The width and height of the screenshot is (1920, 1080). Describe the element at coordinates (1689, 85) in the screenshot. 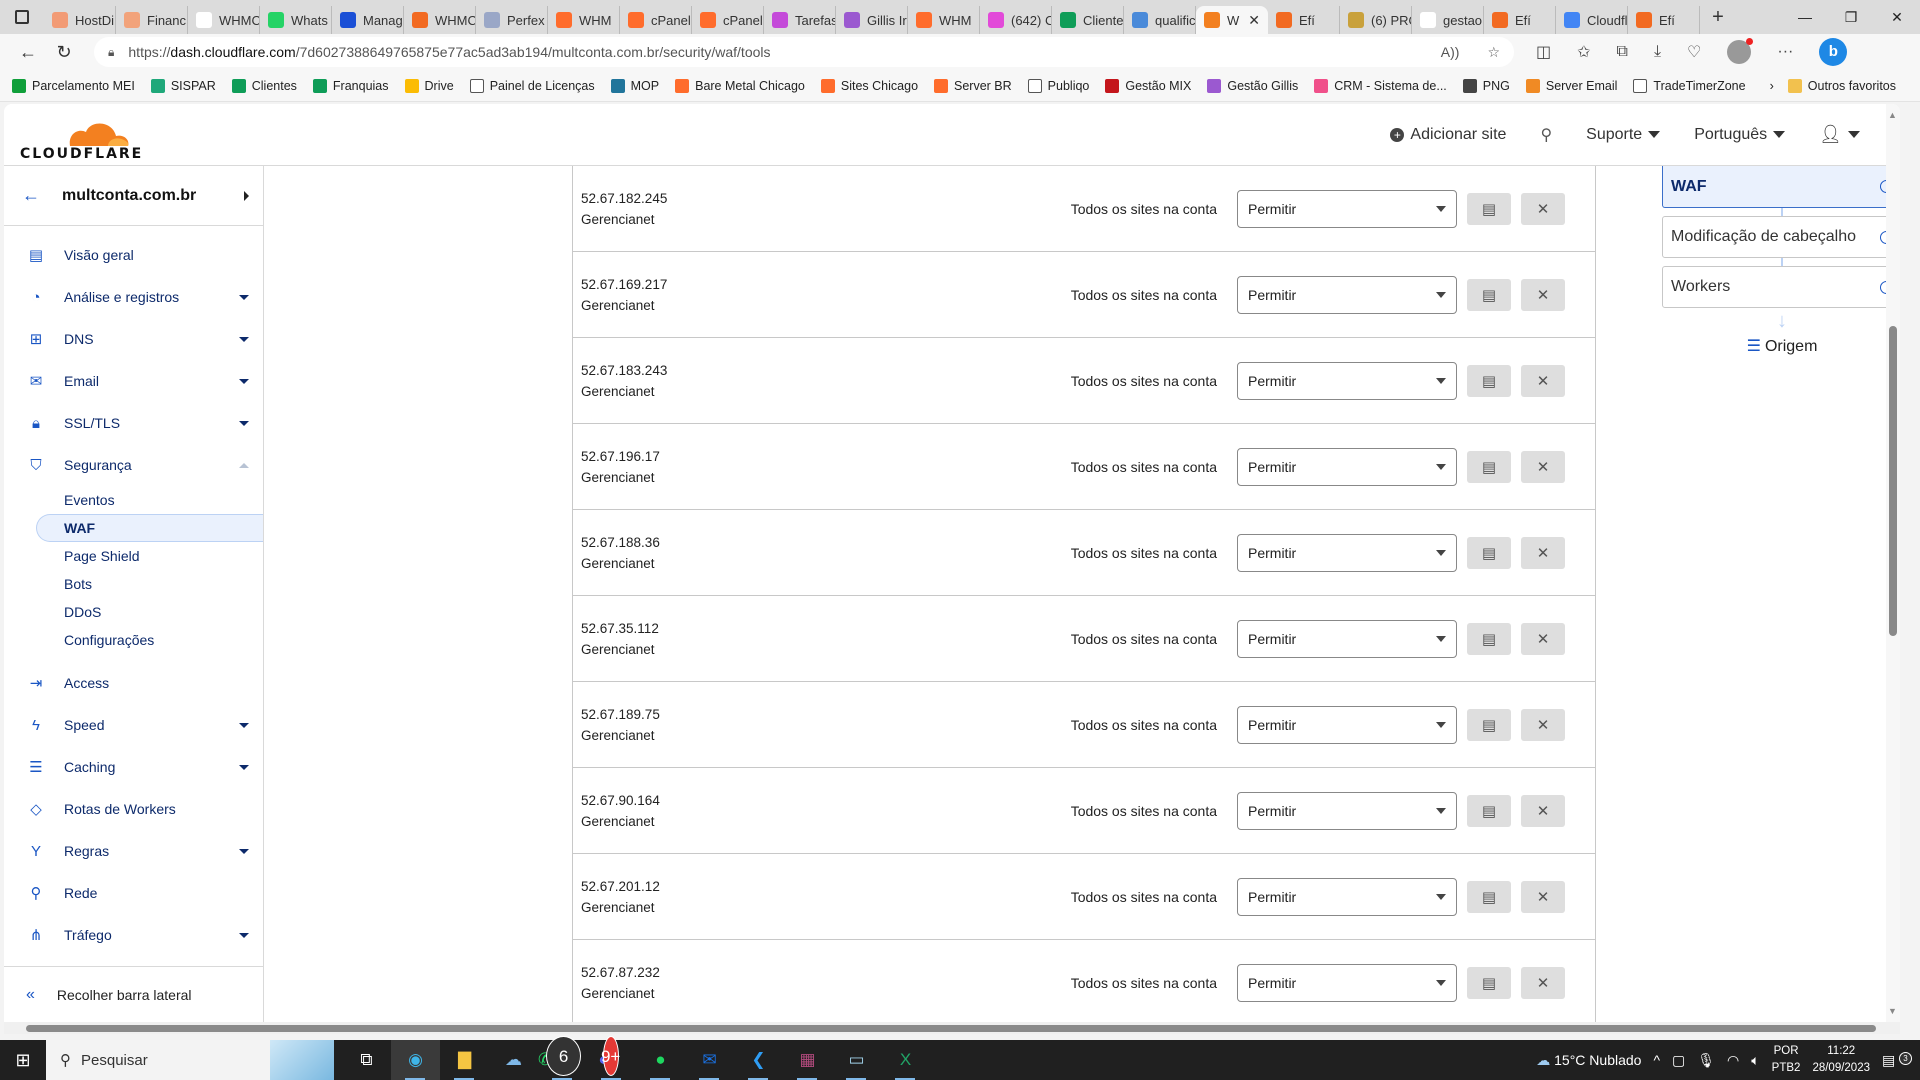

I see `bookmark-item: TradeTimerZone` at that location.